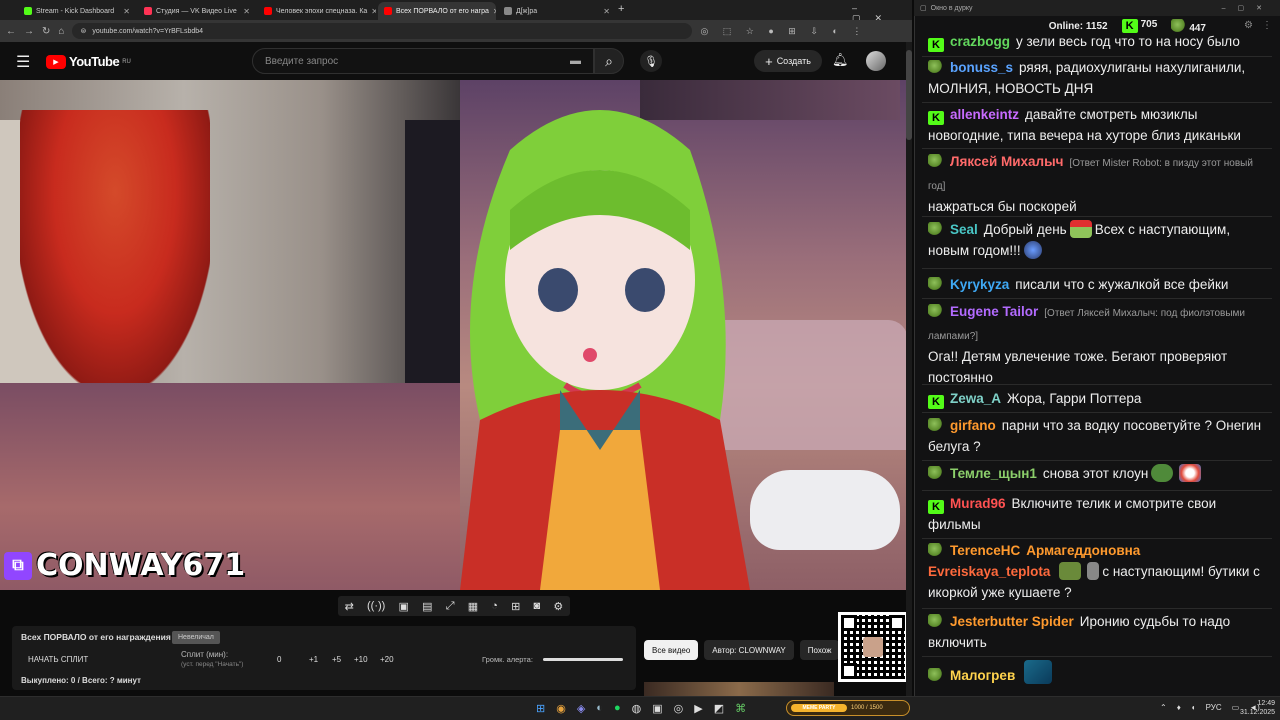 This screenshot has height=720, width=1280. Describe the element at coordinates (58, 659) in the screenshot. I see `start-split-button: НАЧАТЬ СПЛИТ` at that location.